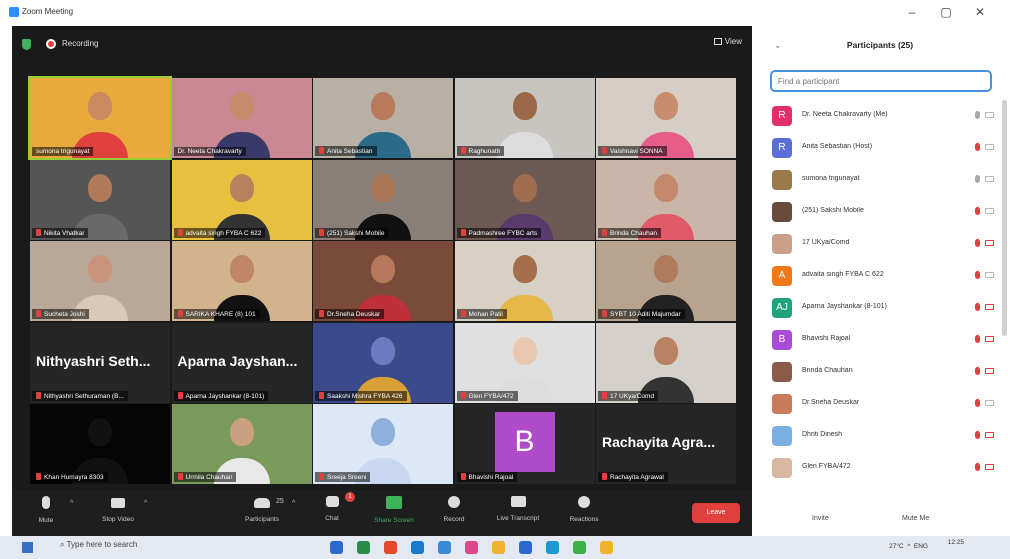  I want to click on participant-row: 17 UKya/Comd, so click(884, 244).